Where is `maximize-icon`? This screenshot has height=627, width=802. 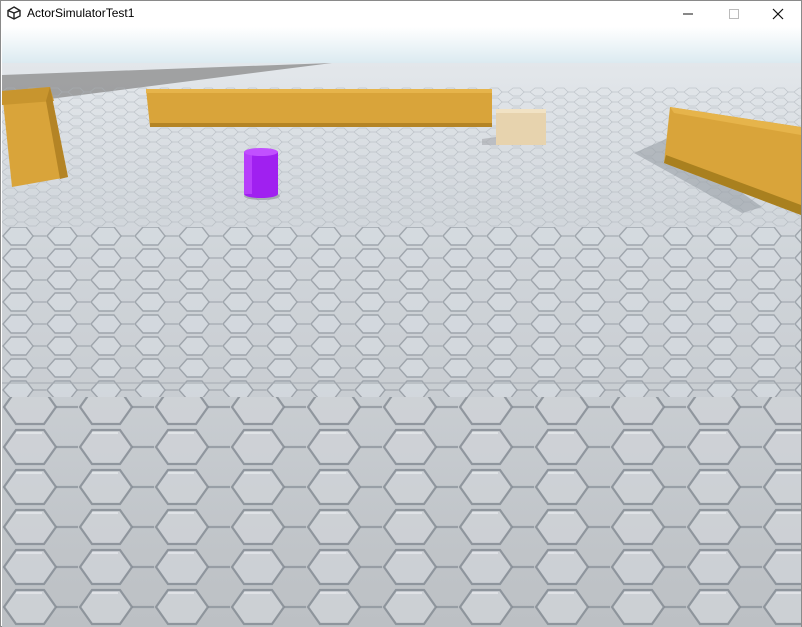 maximize-icon is located at coordinates (734, 14).